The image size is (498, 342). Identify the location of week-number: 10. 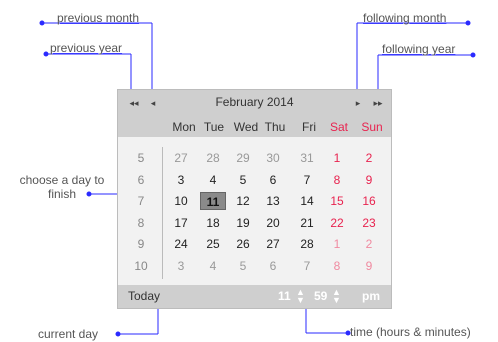
(141, 265).